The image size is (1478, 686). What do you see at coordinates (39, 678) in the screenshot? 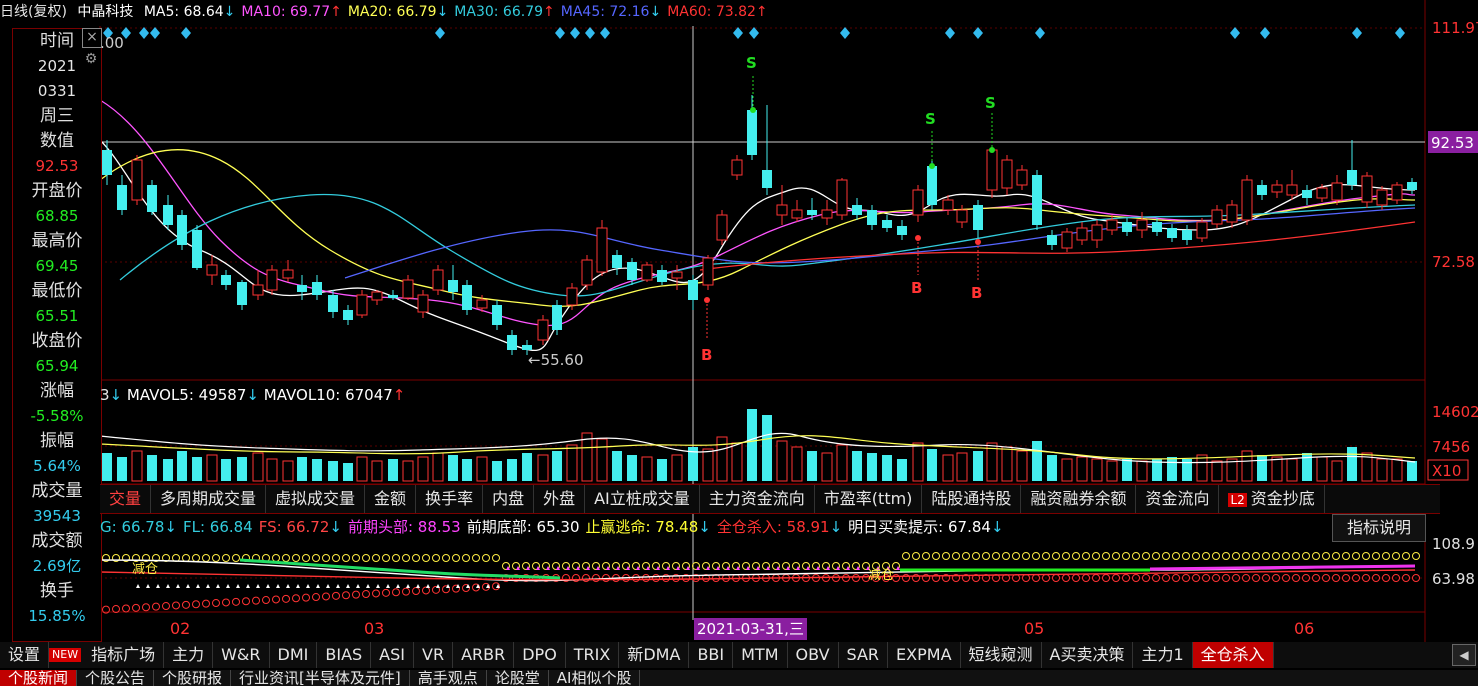
I see `news-tab: 个股新闻` at bounding box center [39, 678].